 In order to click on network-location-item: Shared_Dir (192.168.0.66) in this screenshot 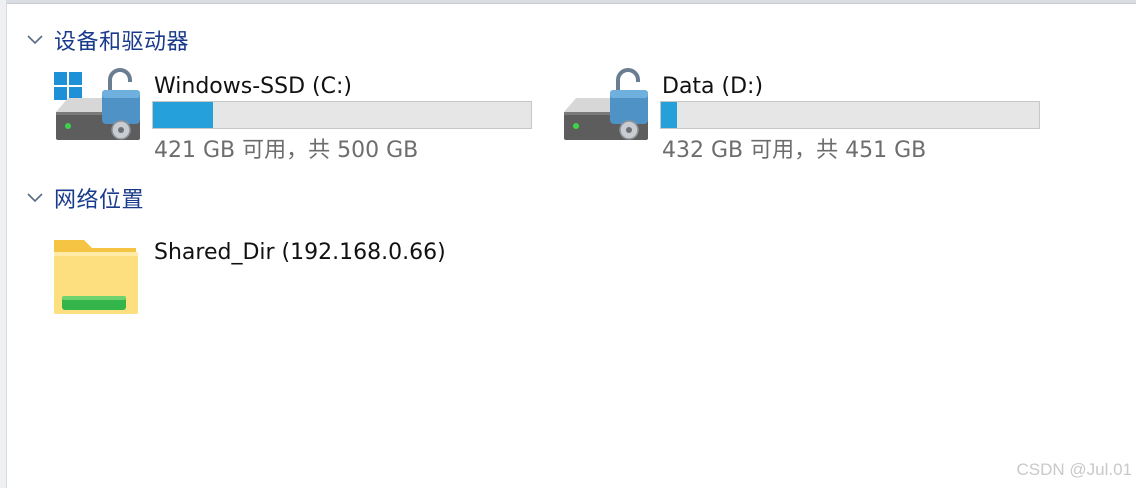, I will do `click(260, 279)`.